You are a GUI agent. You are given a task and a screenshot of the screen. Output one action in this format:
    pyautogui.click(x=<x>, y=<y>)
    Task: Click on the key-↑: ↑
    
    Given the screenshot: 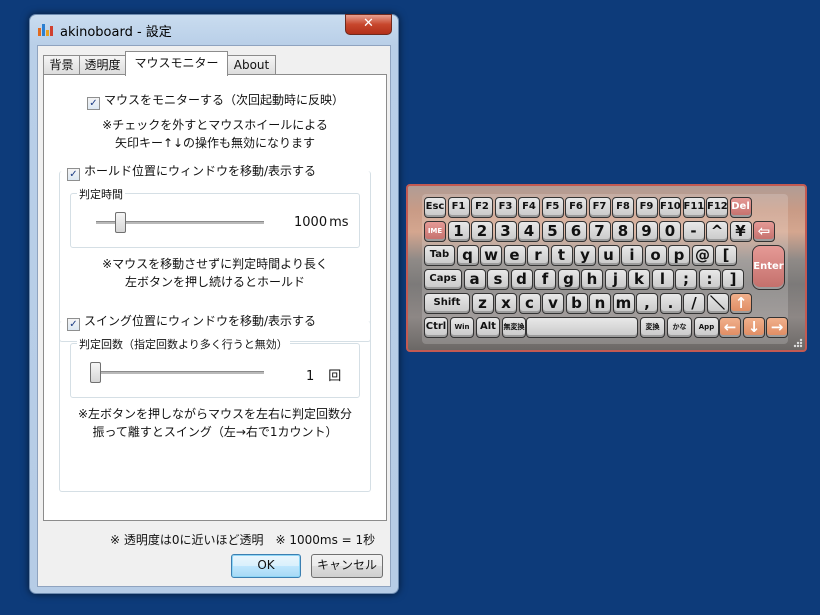 What is the action you would take?
    pyautogui.click(x=741, y=303)
    